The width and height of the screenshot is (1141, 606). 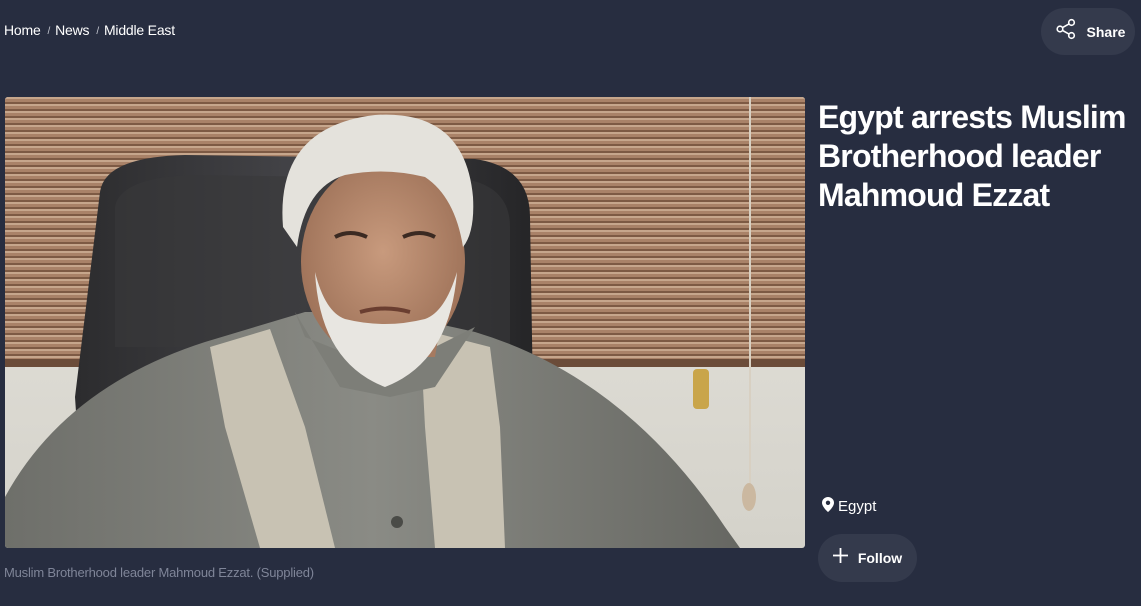 I want to click on location-tag: Egypt, so click(x=849, y=506).